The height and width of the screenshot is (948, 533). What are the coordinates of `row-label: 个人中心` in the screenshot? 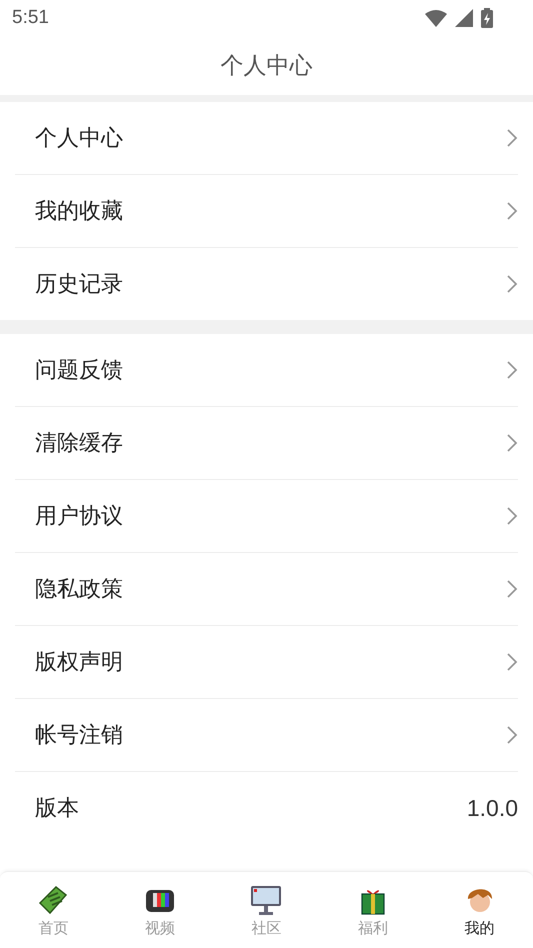 It's located at (79, 139).